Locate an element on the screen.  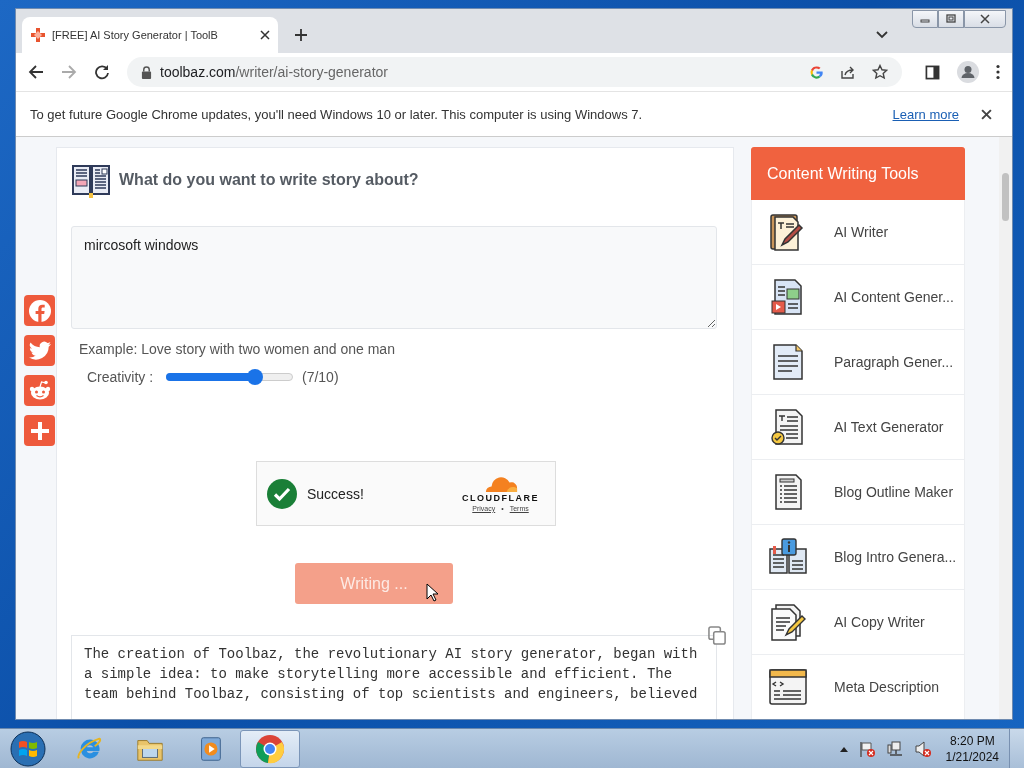
sidebar-header: Content Writing Tools is located at coordinates (858, 173).